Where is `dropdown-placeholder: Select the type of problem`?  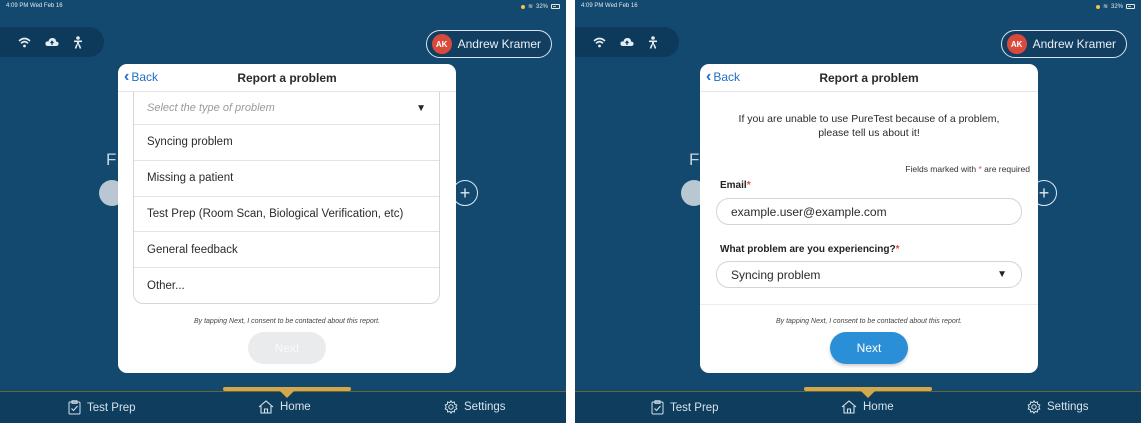 dropdown-placeholder: Select the type of problem is located at coordinates (211, 108).